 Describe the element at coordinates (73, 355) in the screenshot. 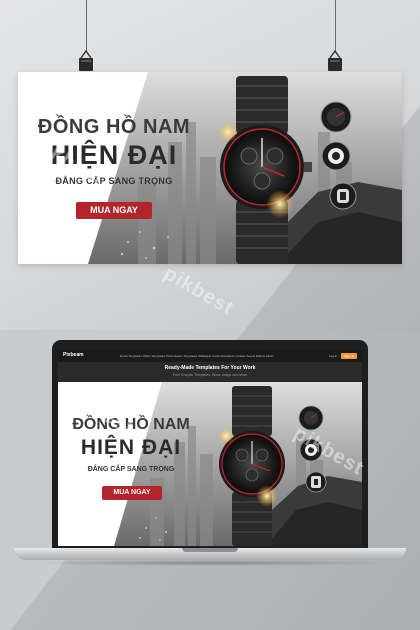

I see `site-logo: Pixbeam` at that location.